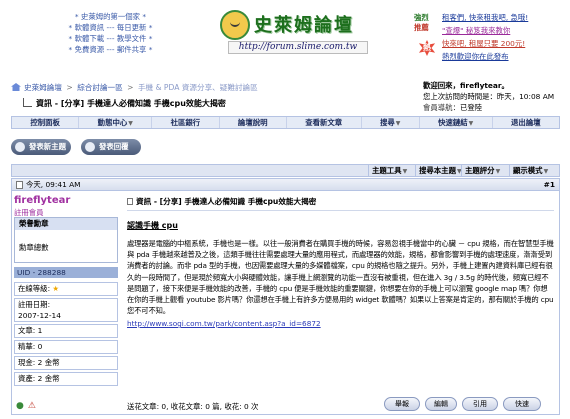 Image resolution: width=570 pixels, height=419 pixels. What do you see at coordinates (40, 330) in the screenshot?
I see `stat-value: 1` at bounding box center [40, 330].